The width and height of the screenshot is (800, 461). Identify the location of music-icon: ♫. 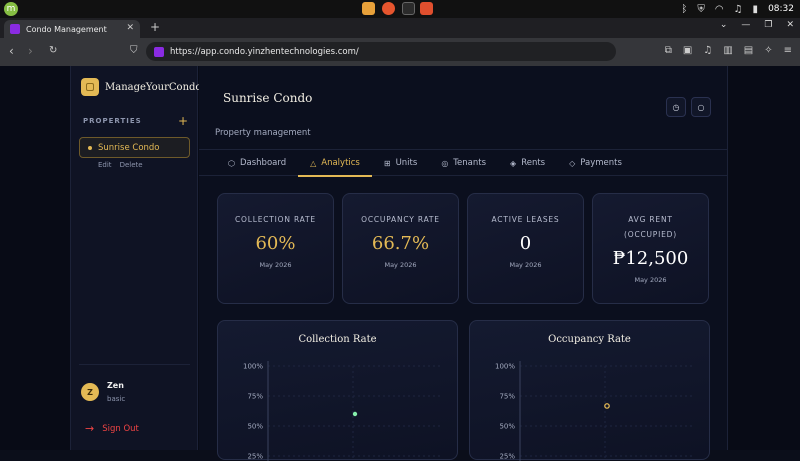
(738, 9).